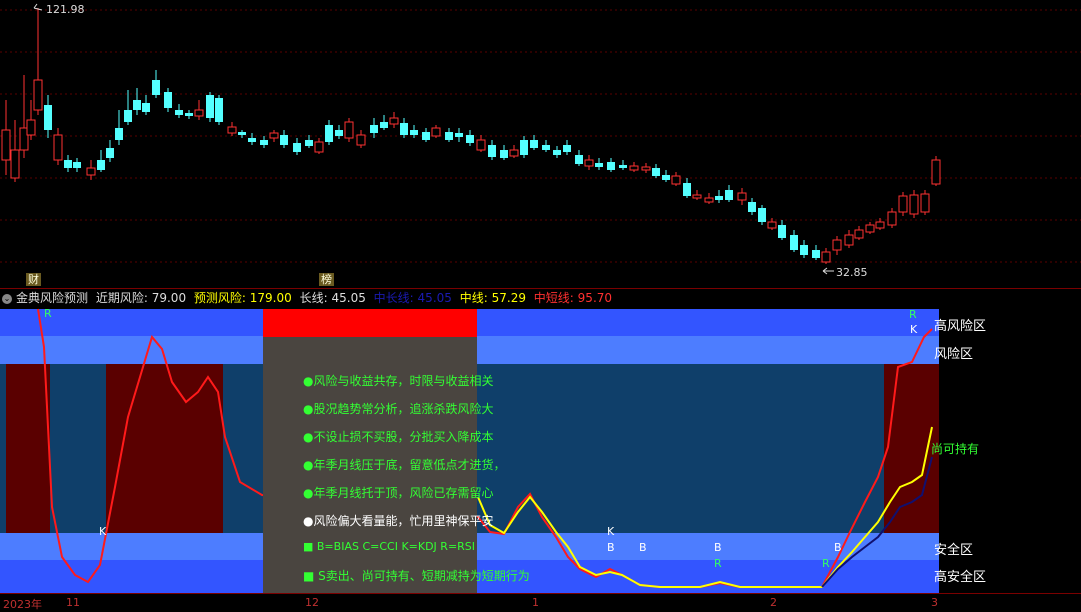  Describe the element at coordinates (398, 409) in the screenshot. I see `tip-line-2: ●股况趋势常分析，追涨杀跌风险大` at that location.